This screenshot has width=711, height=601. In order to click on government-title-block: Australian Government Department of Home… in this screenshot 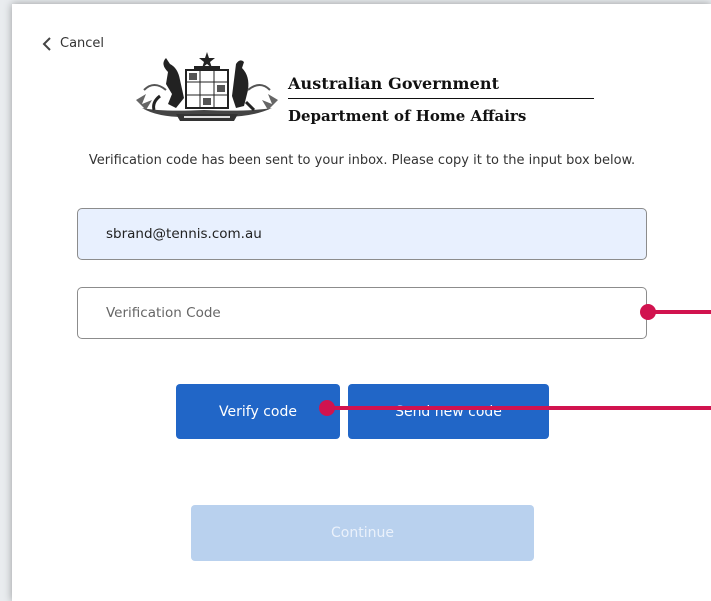, I will do `click(441, 99)`.